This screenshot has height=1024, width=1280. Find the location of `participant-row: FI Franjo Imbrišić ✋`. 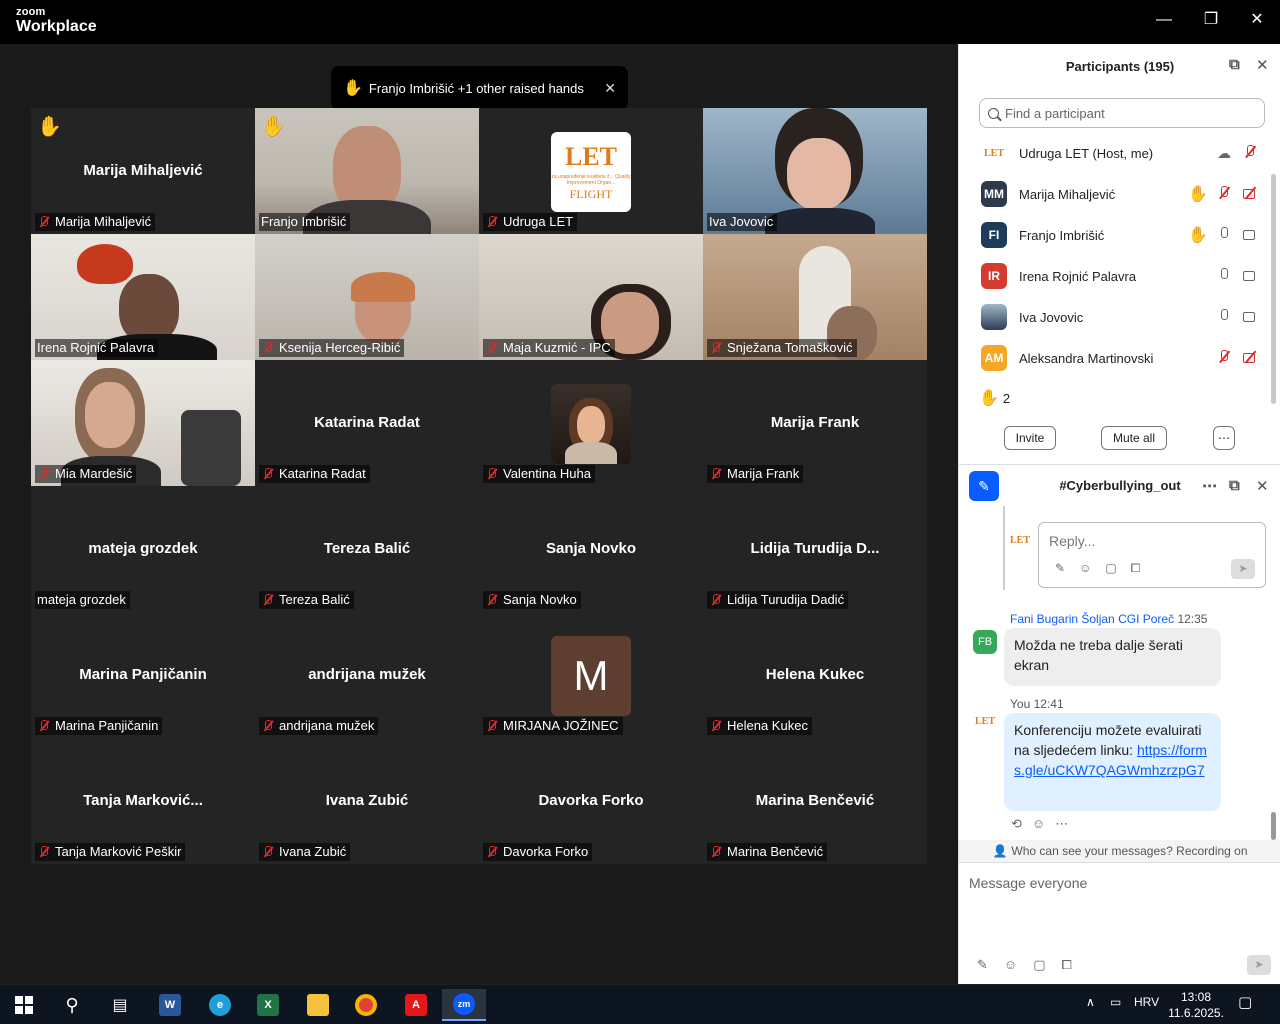

participant-row: FI Franjo Imbrišić ✋ is located at coordinates (1121, 235).